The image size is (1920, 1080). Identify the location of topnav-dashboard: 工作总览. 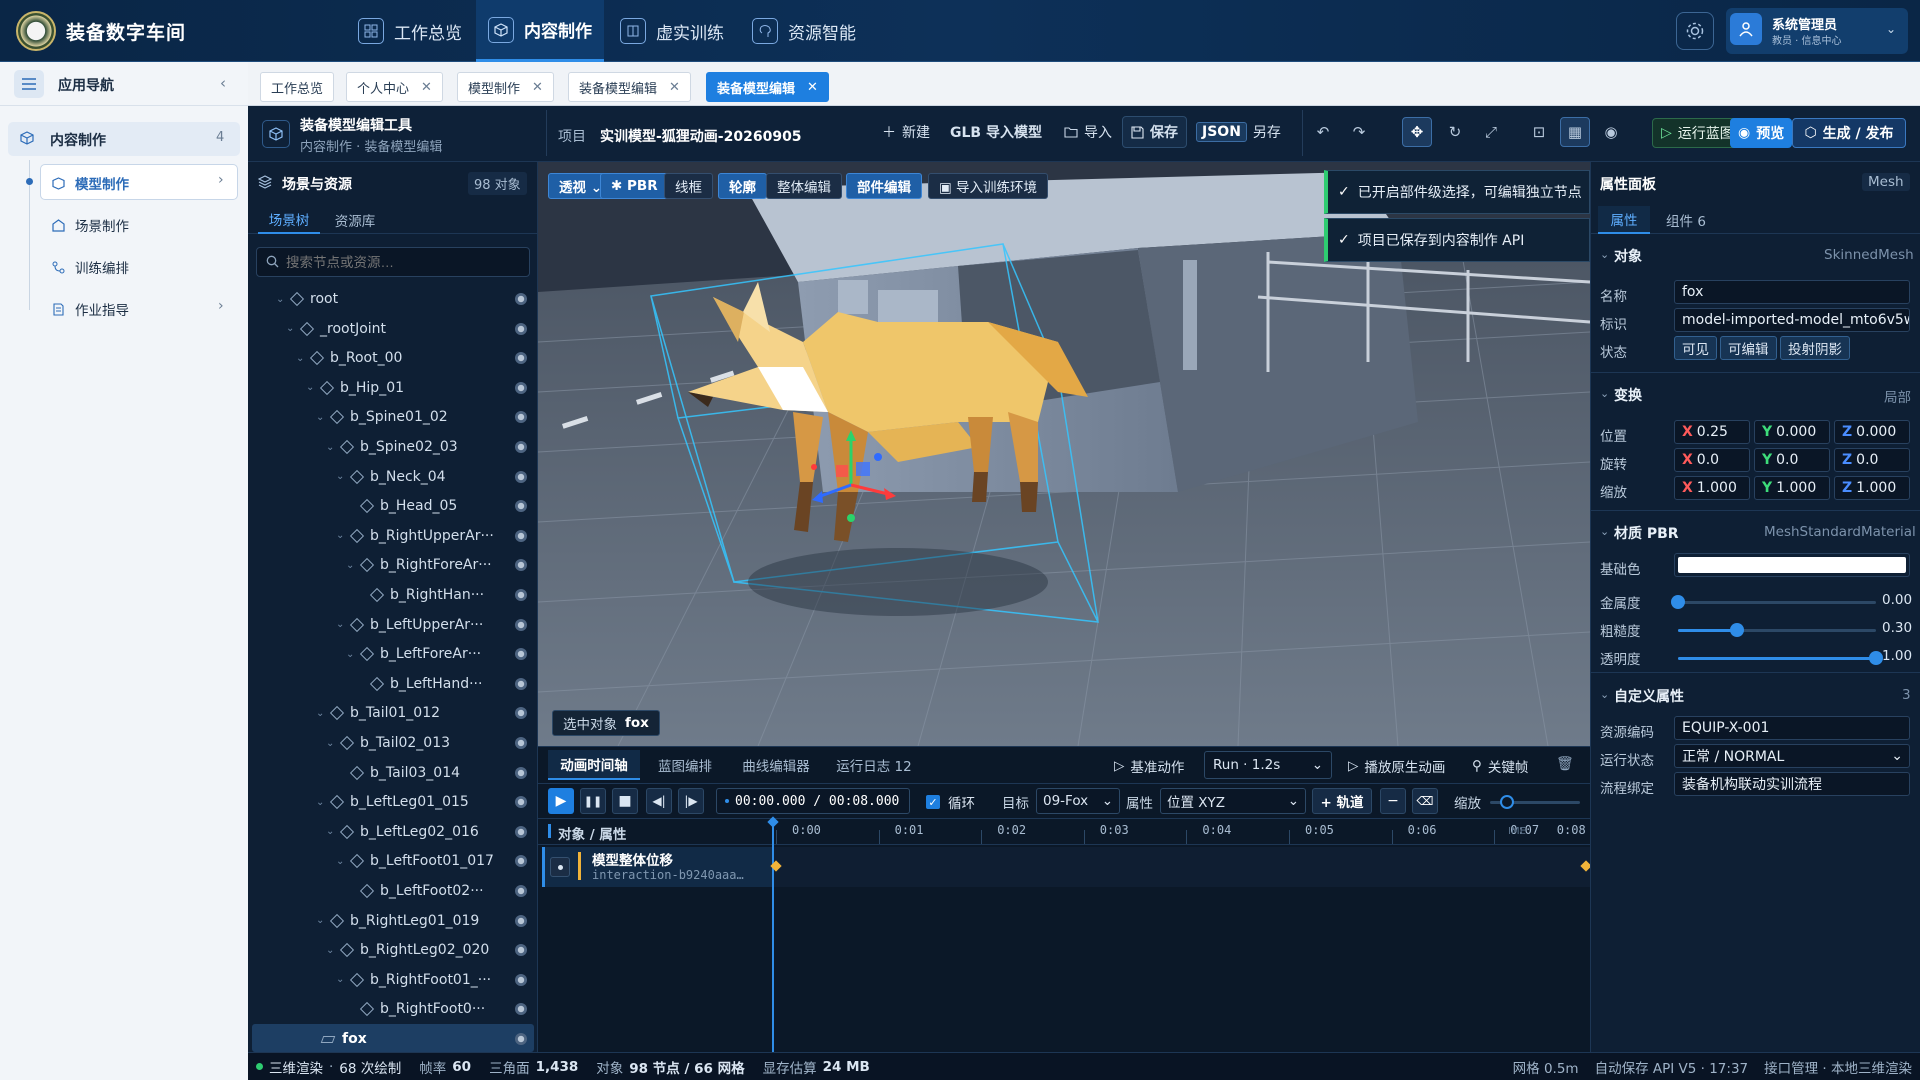
(410, 31).